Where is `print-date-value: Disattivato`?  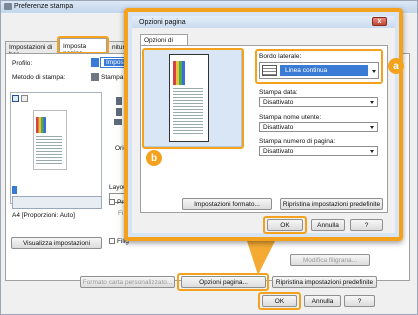
print-date-value: Disattivato is located at coordinates (278, 102).